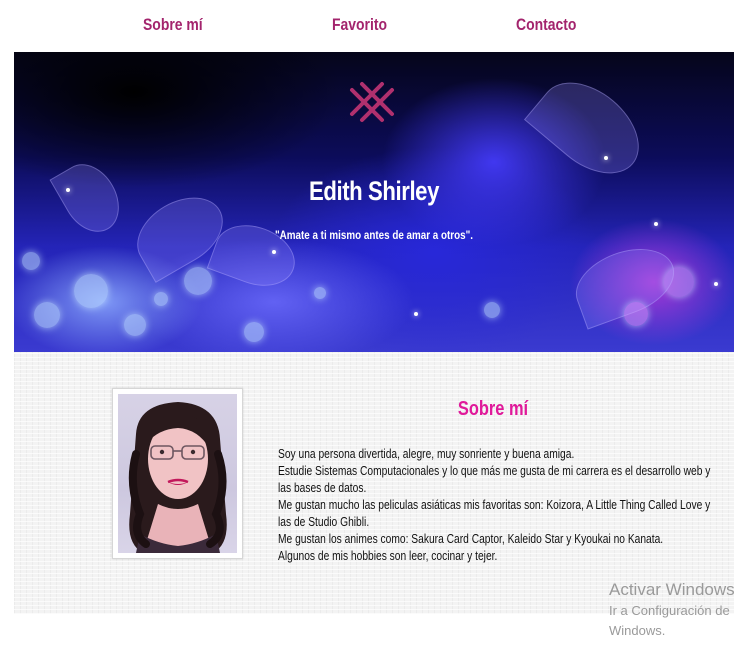 Image resolution: width=751 pixels, height=645 pixels. Describe the element at coordinates (373, 191) in the screenshot. I see `hero-name: Edith Shirley` at that location.